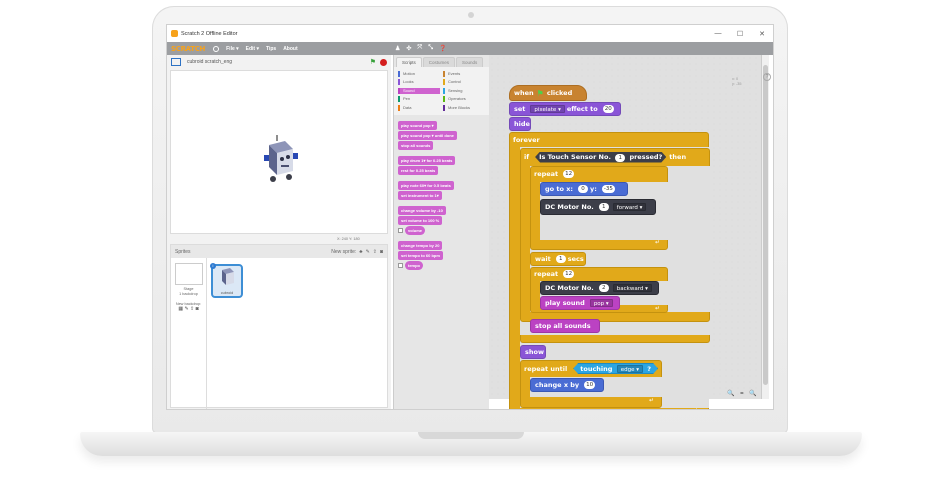 This screenshot has height=484, width=942. Describe the element at coordinates (416, 145) in the screenshot. I see `palette-block-stop-all-sounds: stop all sounds` at that location.